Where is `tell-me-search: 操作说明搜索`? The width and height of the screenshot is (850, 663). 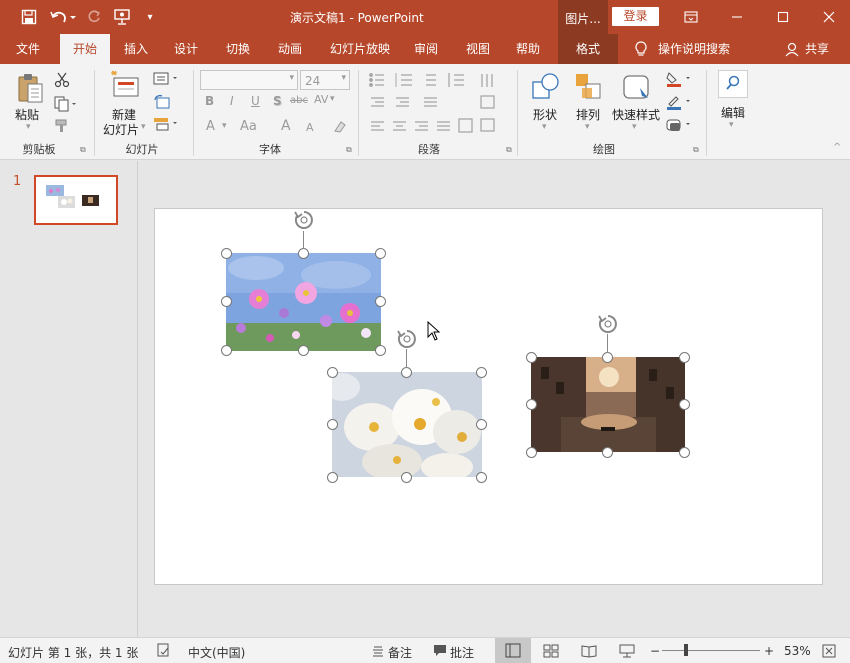 tell-me-search: 操作说明搜索 is located at coordinates (698, 49).